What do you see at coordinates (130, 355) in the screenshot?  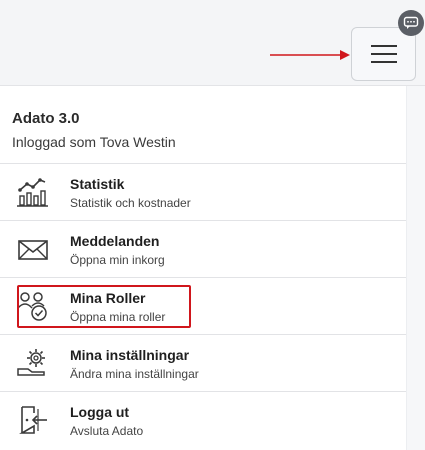 I see `menu-item-title: Mina inställningar` at bounding box center [130, 355].